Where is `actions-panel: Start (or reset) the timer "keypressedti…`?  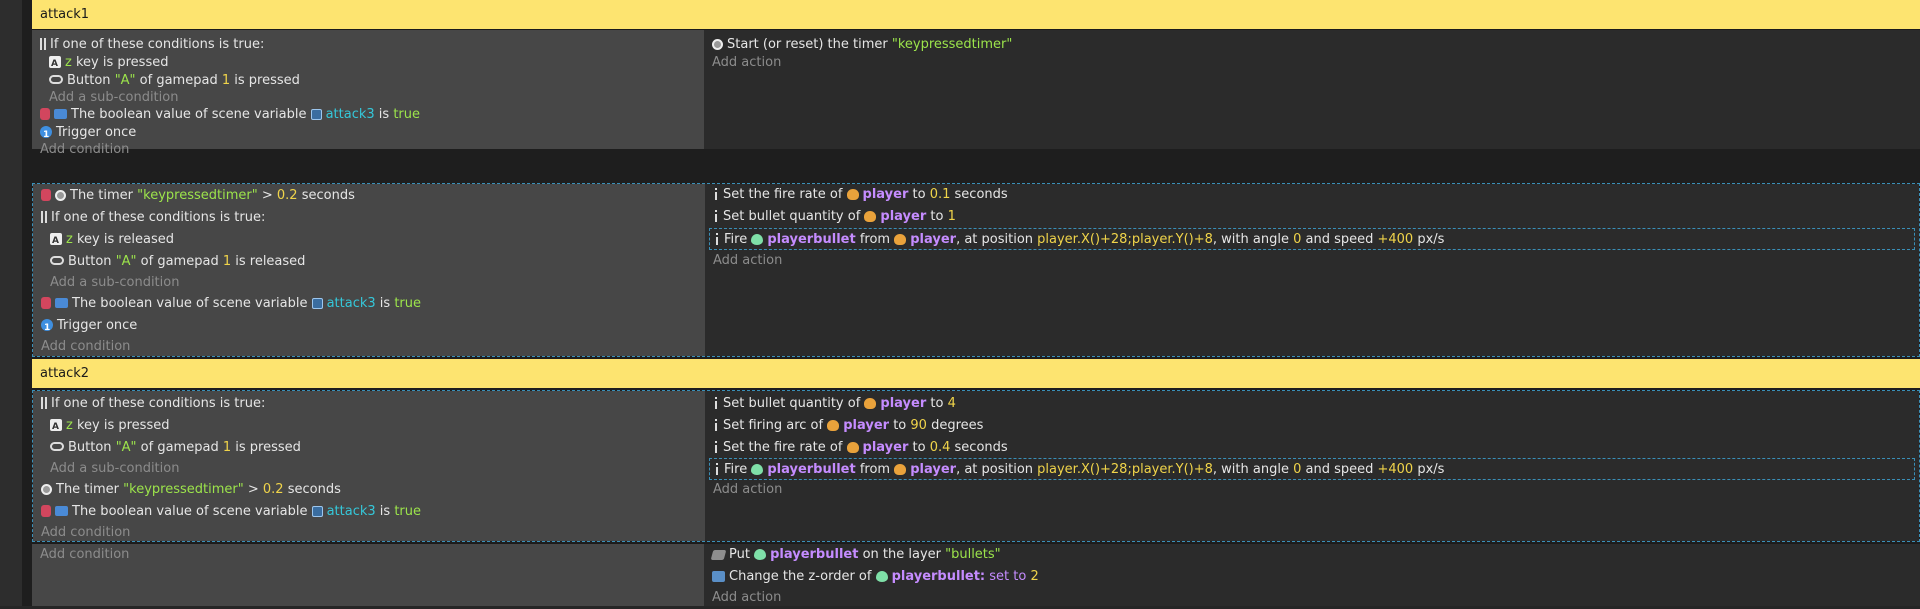
actions-panel: Start (or reset) the timer "keypressedti… is located at coordinates (1312, 89).